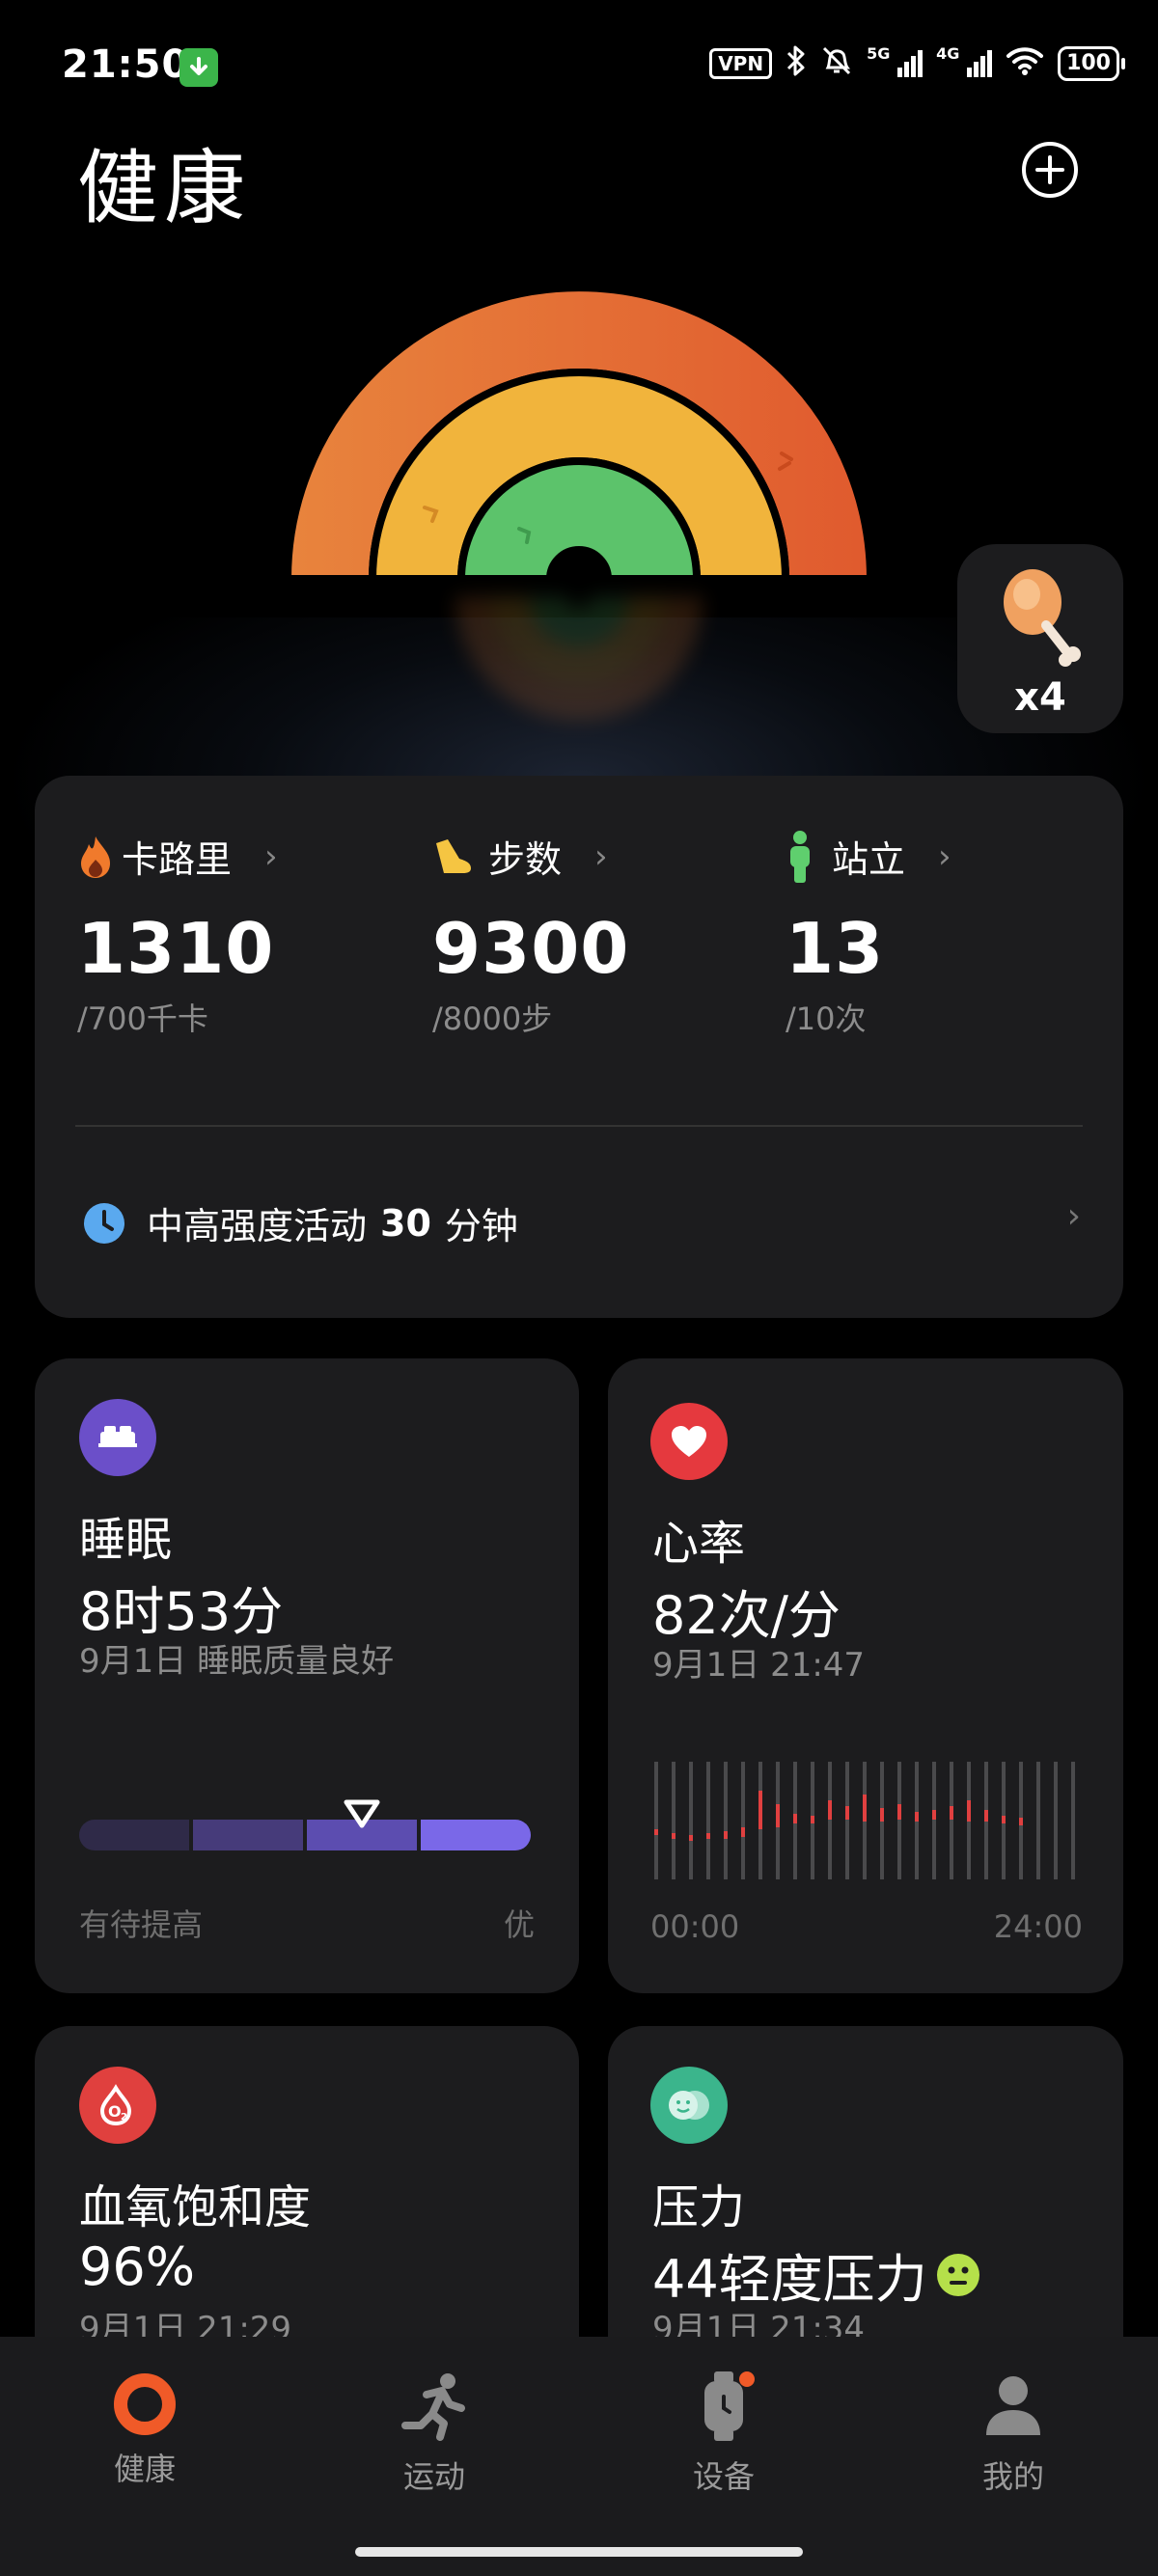  Describe the element at coordinates (796, 64) in the screenshot. I see `bluetooth-icon` at that location.